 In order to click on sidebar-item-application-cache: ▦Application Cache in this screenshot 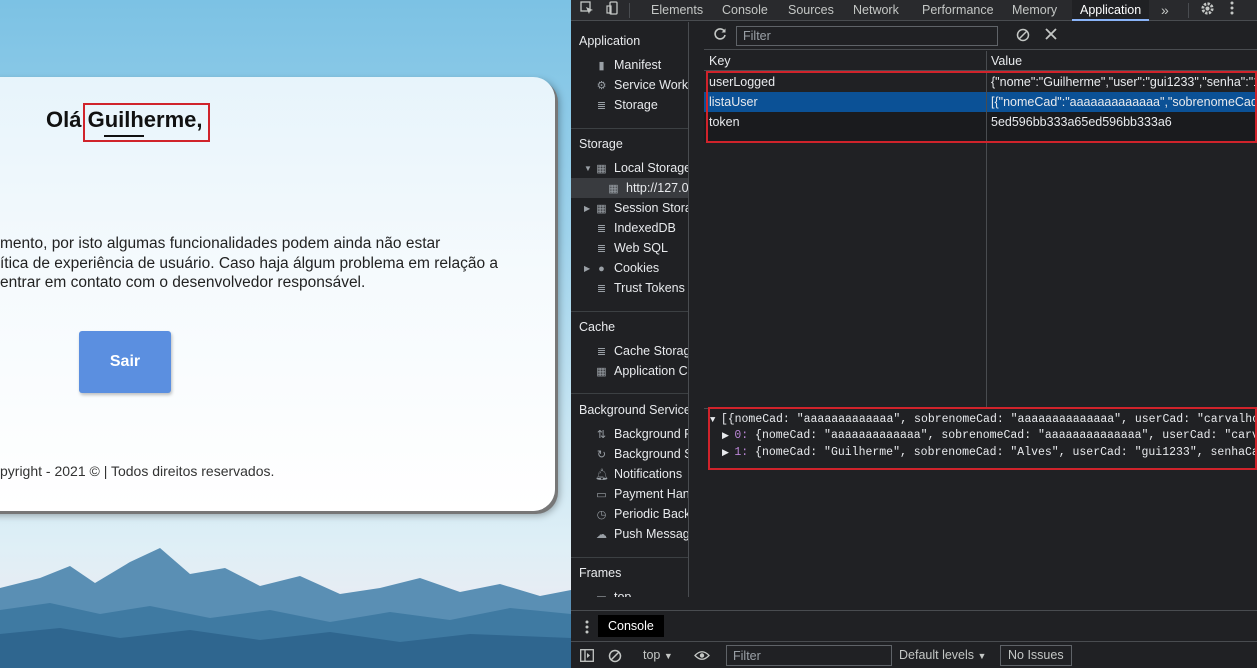, I will do `click(641, 371)`.